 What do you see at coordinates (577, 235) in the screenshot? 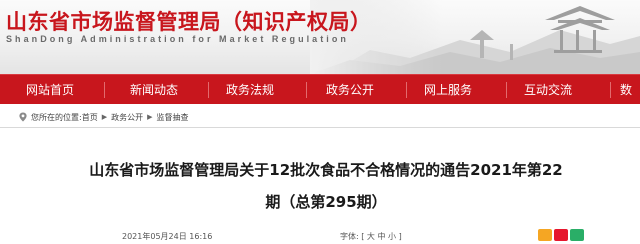
I see `share-wechat-icon` at bounding box center [577, 235].